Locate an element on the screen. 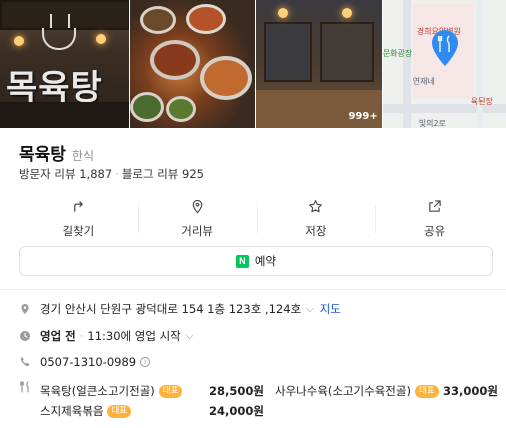  menu-item-name: 스지제육볶음 is located at coordinates (72, 411).